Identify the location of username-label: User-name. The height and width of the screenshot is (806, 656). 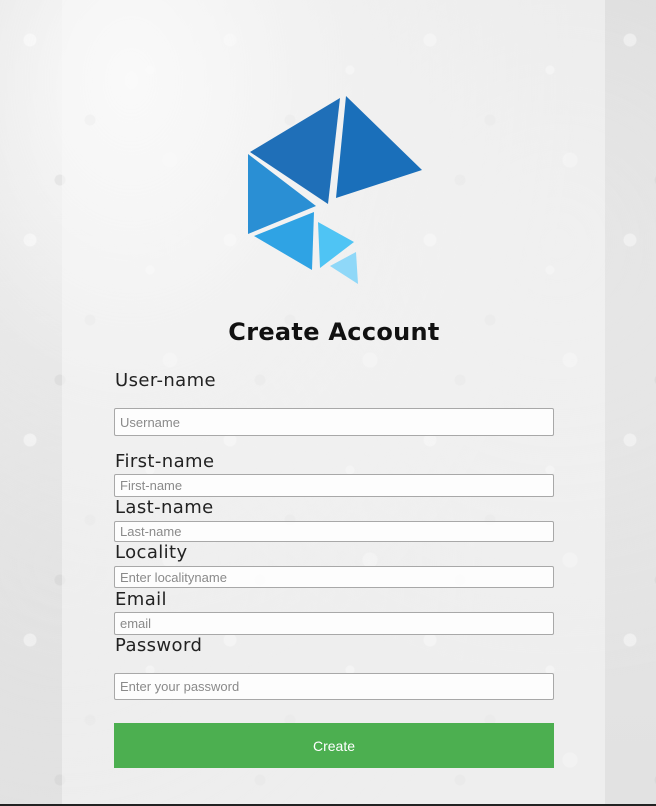
(166, 380).